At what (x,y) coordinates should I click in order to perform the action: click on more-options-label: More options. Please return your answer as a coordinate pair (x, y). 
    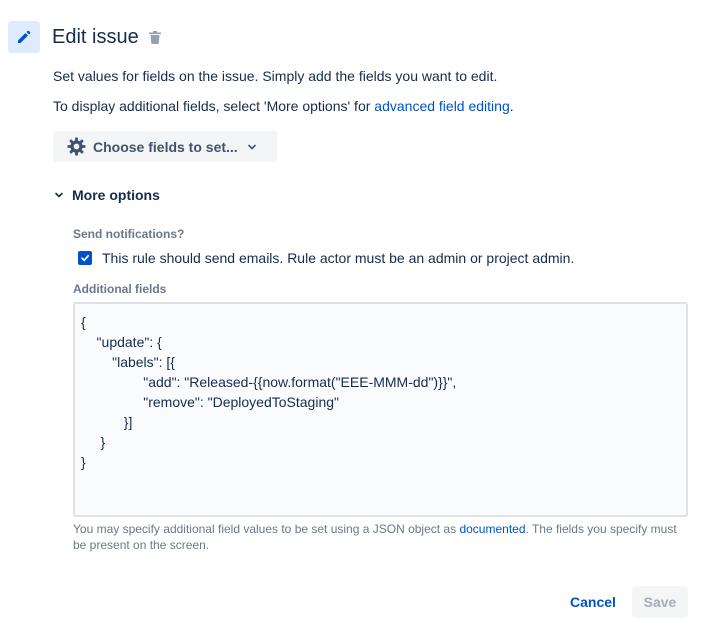
    Looking at the image, I should click on (116, 195).